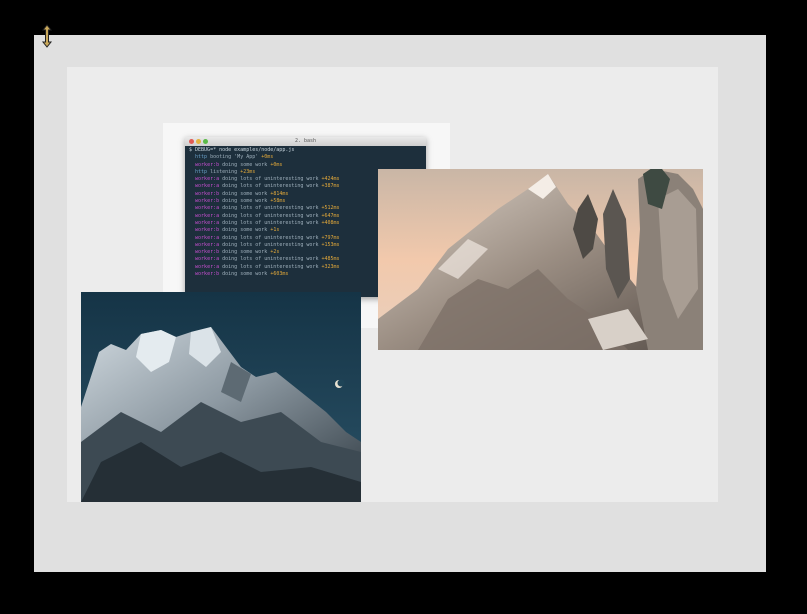 The height and width of the screenshot is (614, 807). What do you see at coordinates (330, 179) in the screenshot?
I see `log-time-delta: +424ms` at bounding box center [330, 179].